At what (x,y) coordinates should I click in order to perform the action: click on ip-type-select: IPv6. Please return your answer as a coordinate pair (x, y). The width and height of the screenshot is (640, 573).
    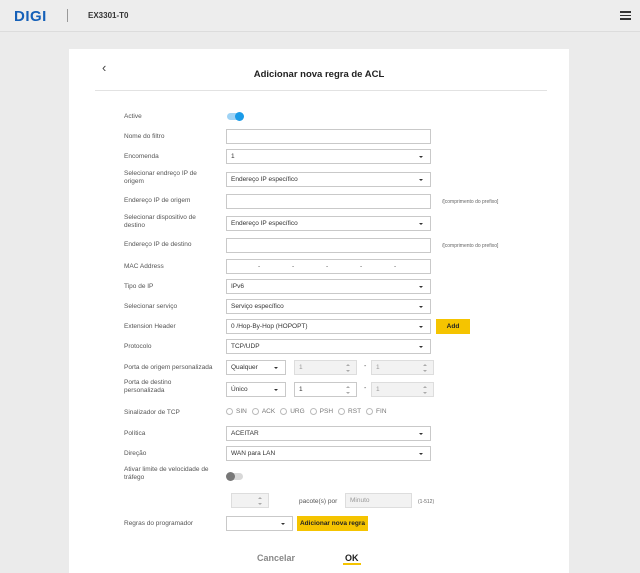
    Looking at the image, I should click on (328, 286).